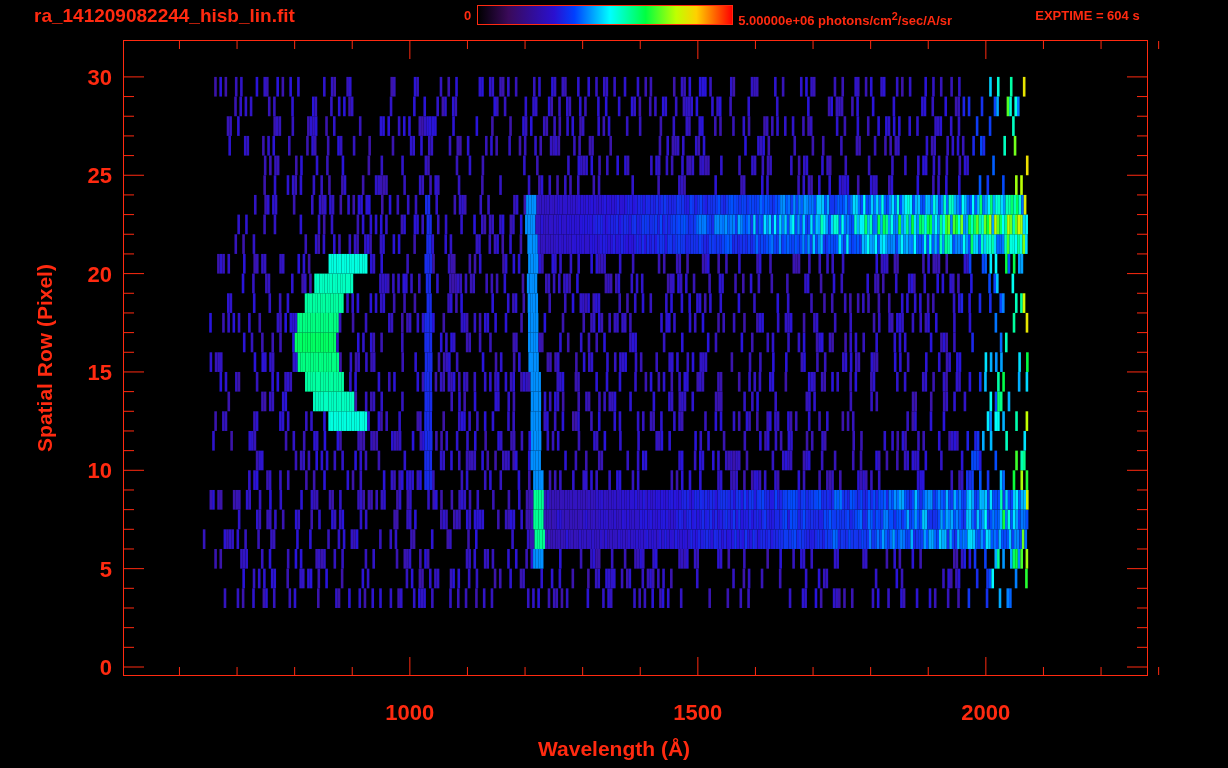  Describe the element at coordinates (410, 712) in the screenshot. I see `x-tick-label: 1000` at that location.